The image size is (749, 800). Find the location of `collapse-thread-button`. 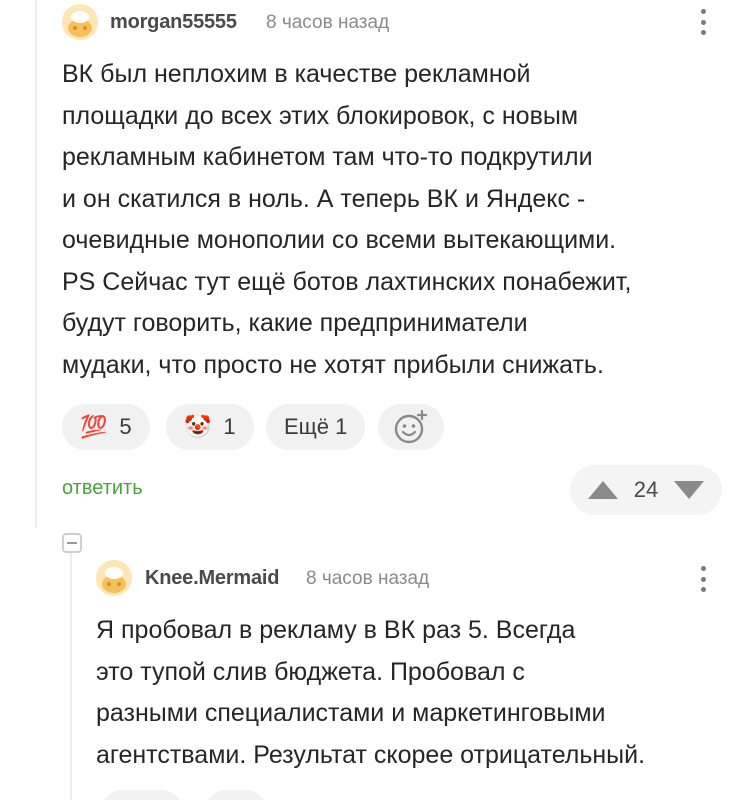

collapse-thread-button is located at coordinates (72, 543).